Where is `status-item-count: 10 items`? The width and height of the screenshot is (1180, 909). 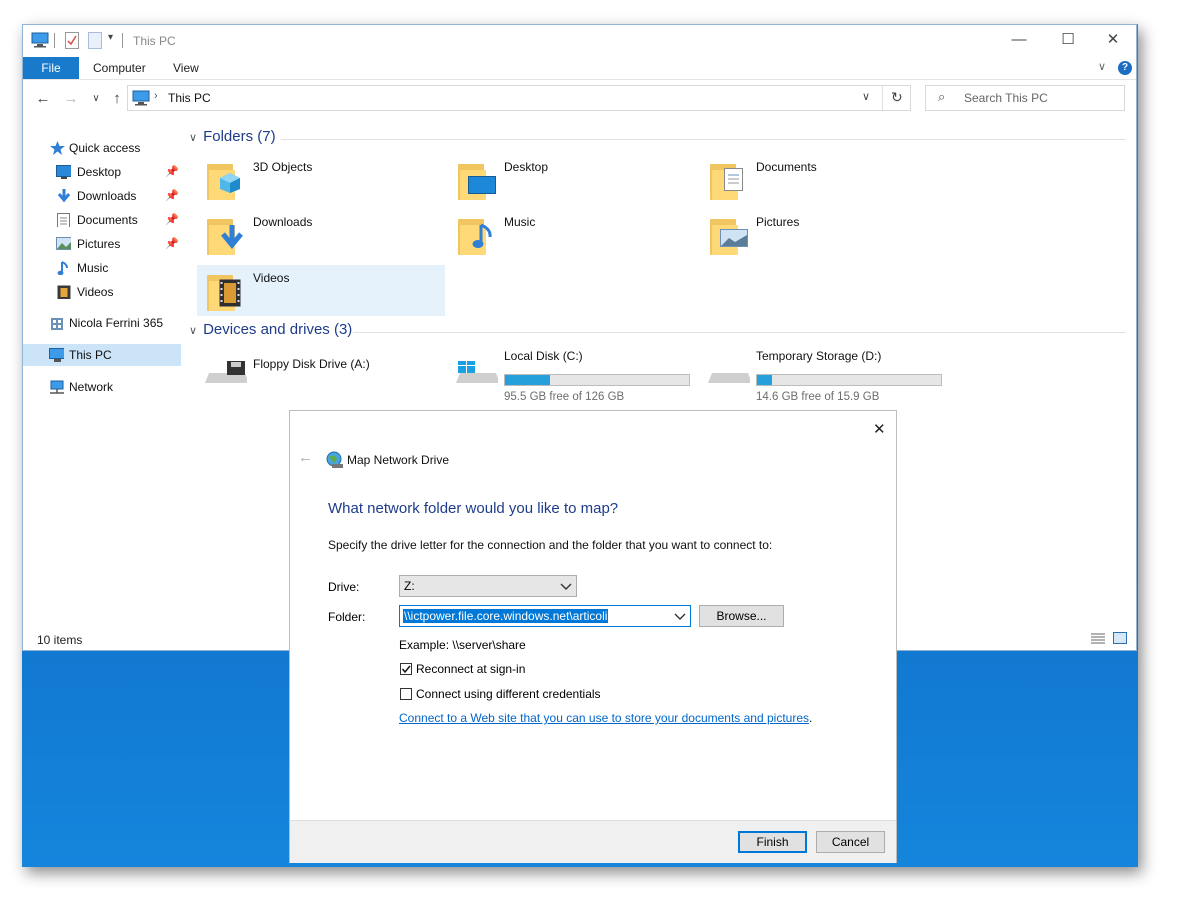 status-item-count: 10 items is located at coordinates (60, 640).